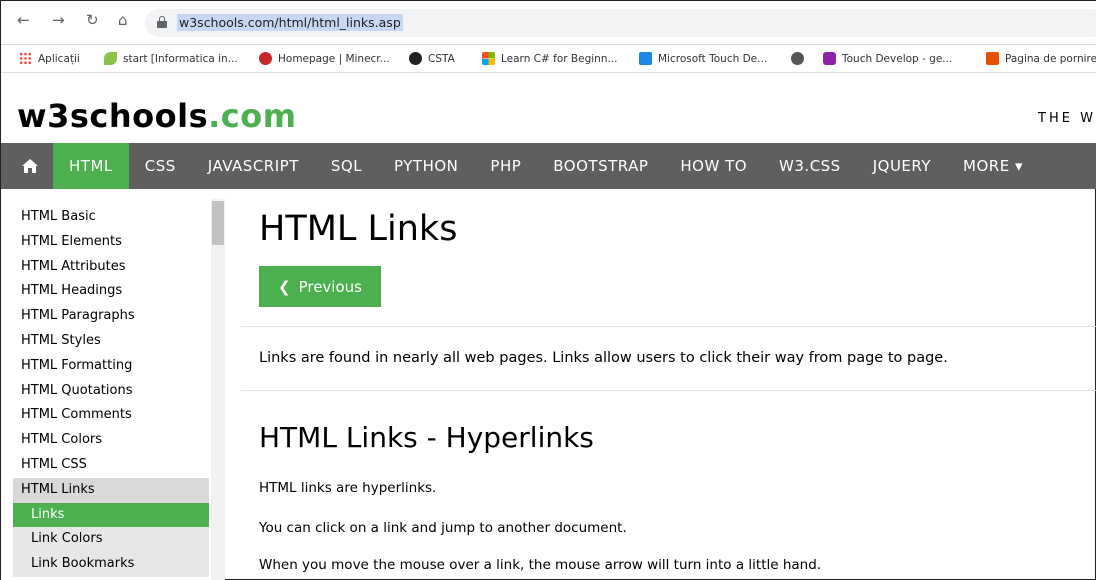  What do you see at coordinates (713, 166) in the screenshot?
I see `nav-how-to: HOW TO` at bounding box center [713, 166].